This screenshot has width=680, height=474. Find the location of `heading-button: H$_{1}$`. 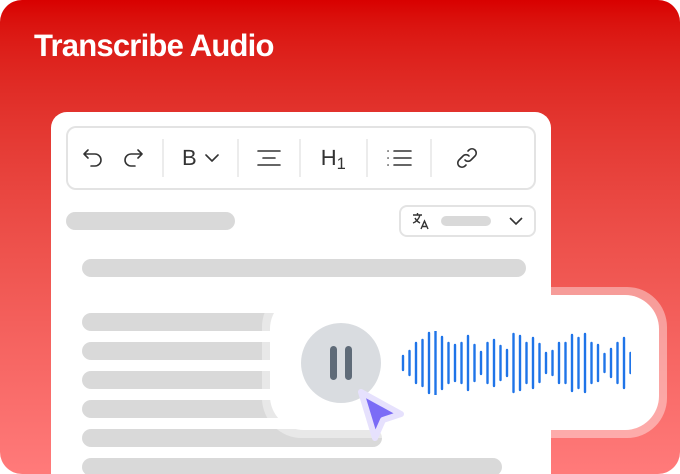

heading-button: H$_{1}$ is located at coordinates (333, 158).